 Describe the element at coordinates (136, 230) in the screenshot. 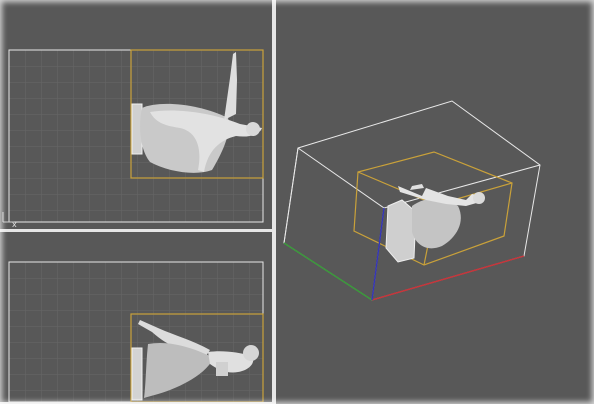

I see `viewport-splitter-horizontal` at that location.